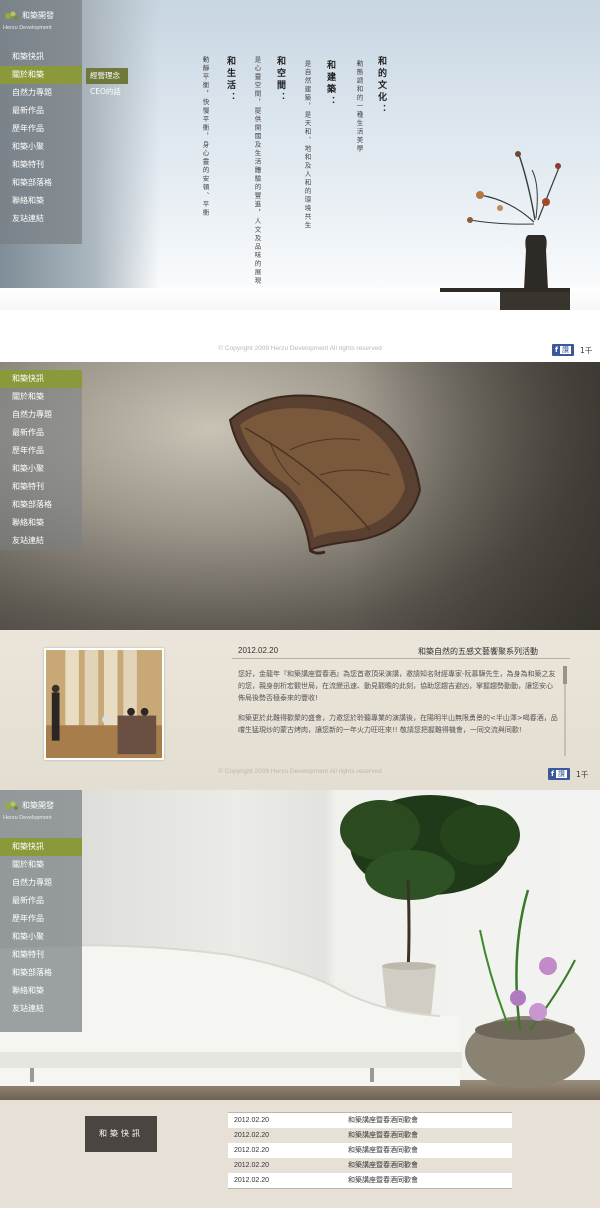 The image size is (600, 1208). I want to click on wooden-leaf-dish-image, so click(325, 474).